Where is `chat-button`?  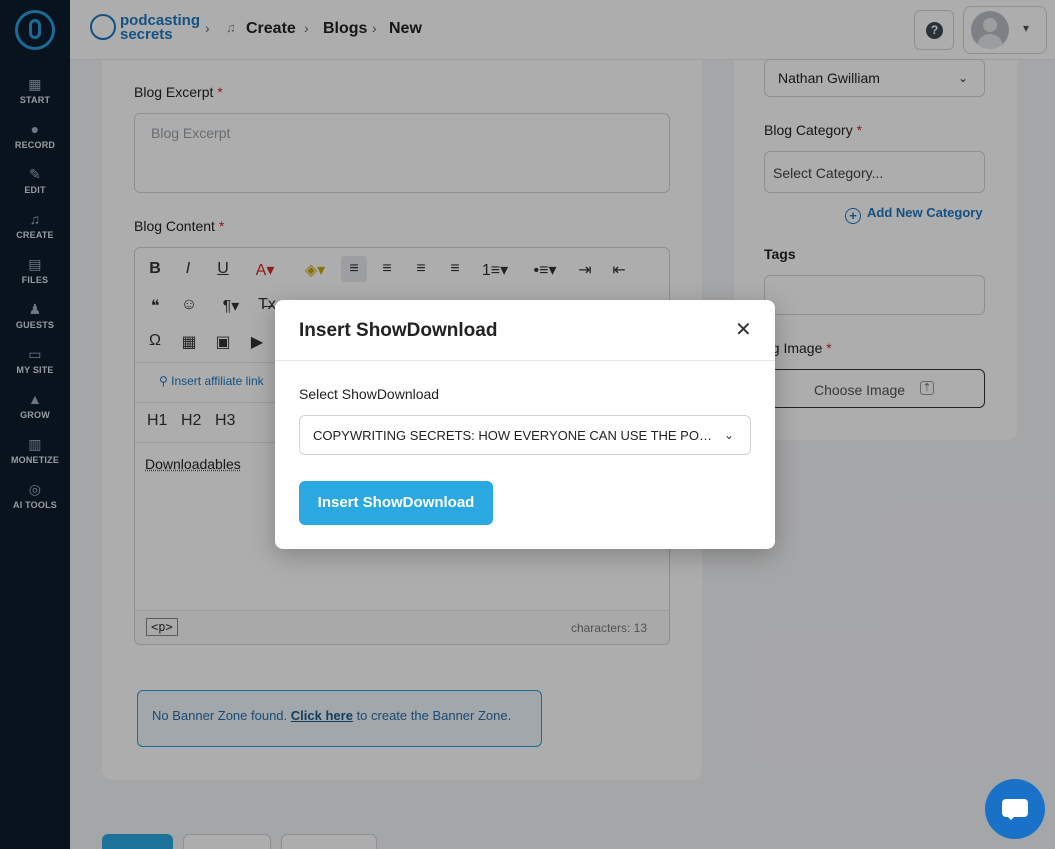
chat-button is located at coordinates (1015, 809).